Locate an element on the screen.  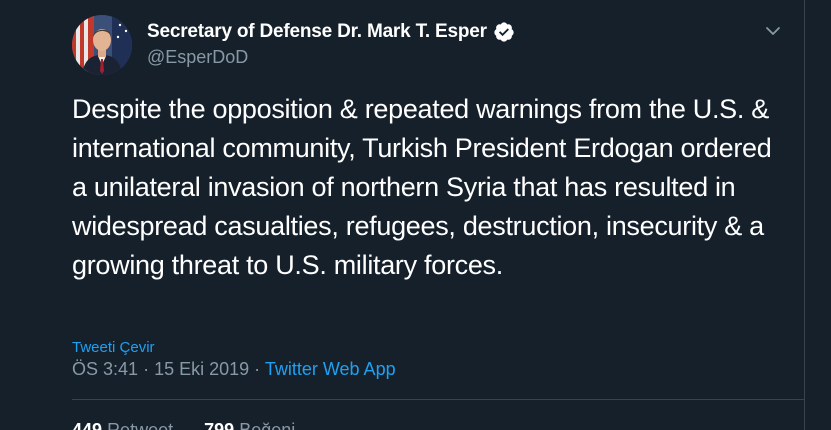
divider is located at coordinates (438, 399).